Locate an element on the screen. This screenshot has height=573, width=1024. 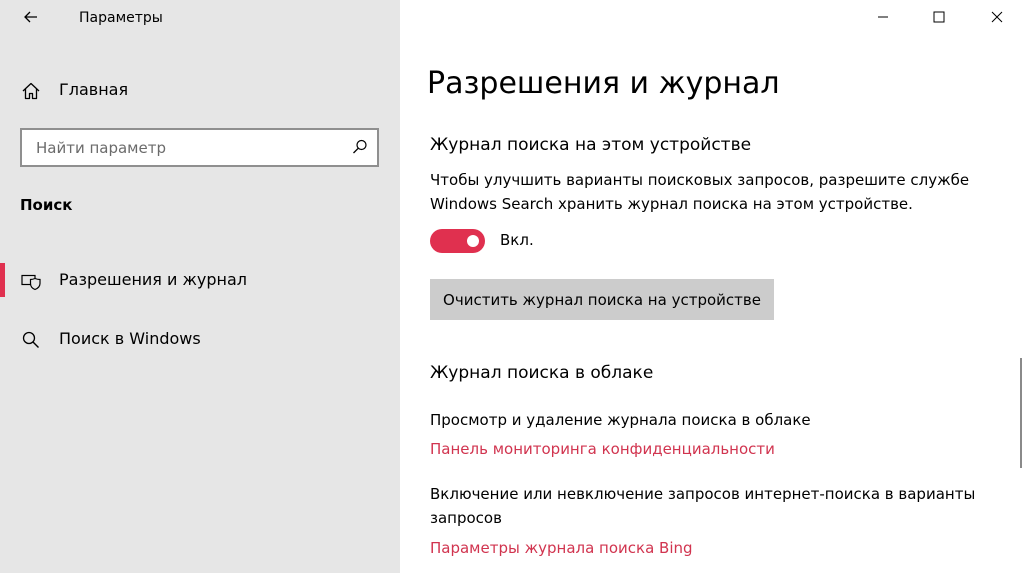
minimize-icon is located at coordinates (883, 17).